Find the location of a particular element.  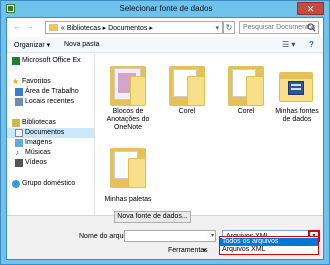

sidebar-item-desktop: Área de Trabalho is located at coordinates (50, 92).